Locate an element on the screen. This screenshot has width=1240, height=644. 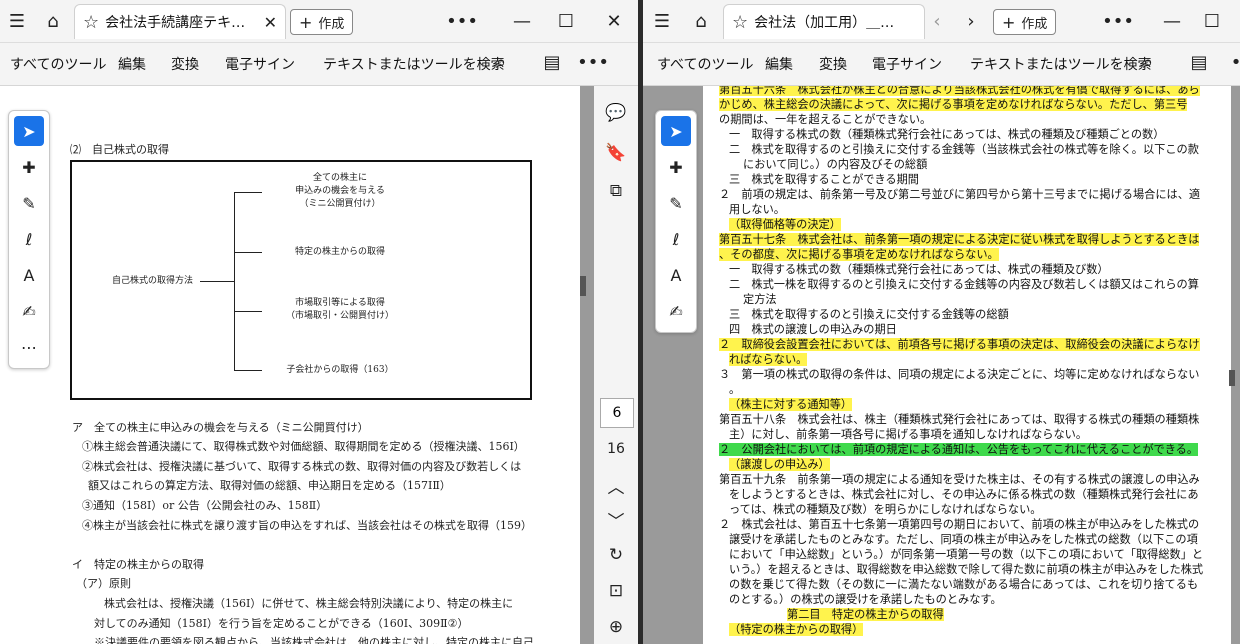
tab-scroll-right-icon: › is located at coordinates (971, 21).